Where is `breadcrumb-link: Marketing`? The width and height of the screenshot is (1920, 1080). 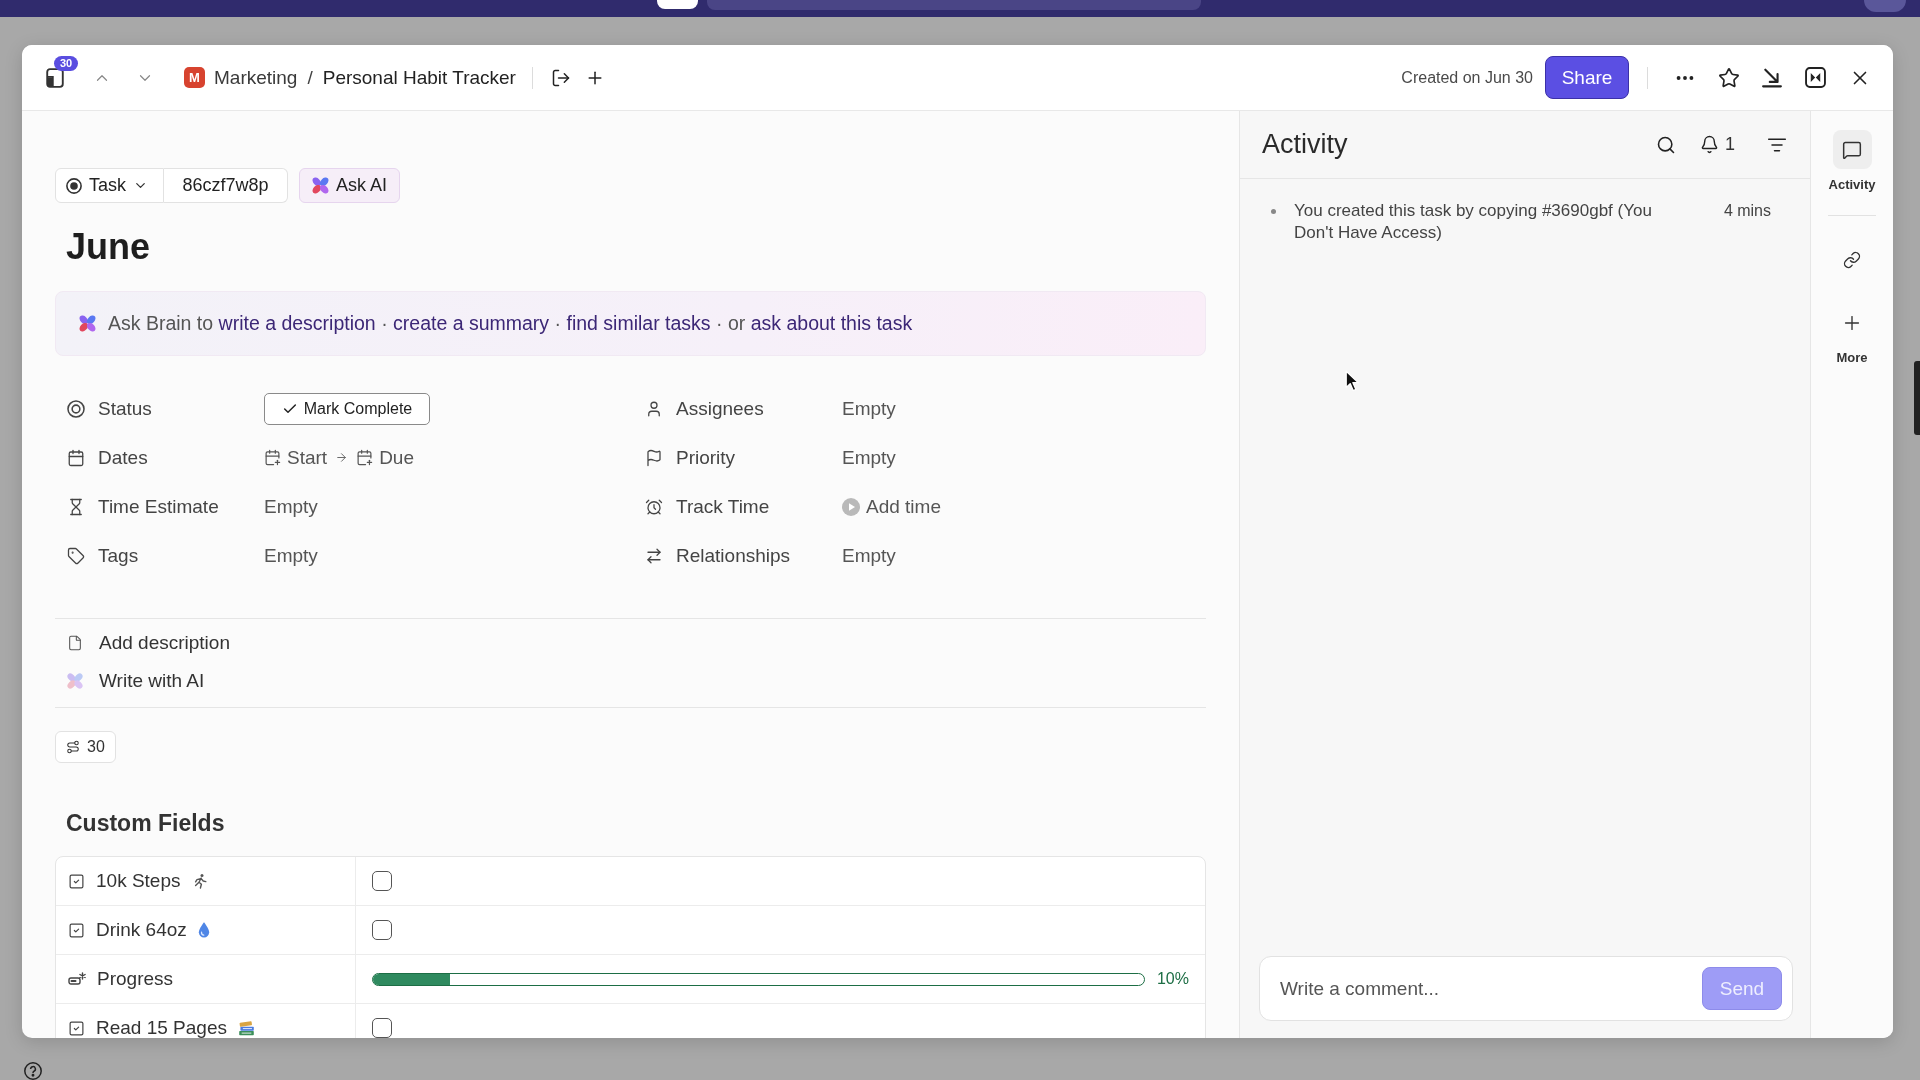
breadcrumb-link: Marketing is located at coordinates (256, 77).